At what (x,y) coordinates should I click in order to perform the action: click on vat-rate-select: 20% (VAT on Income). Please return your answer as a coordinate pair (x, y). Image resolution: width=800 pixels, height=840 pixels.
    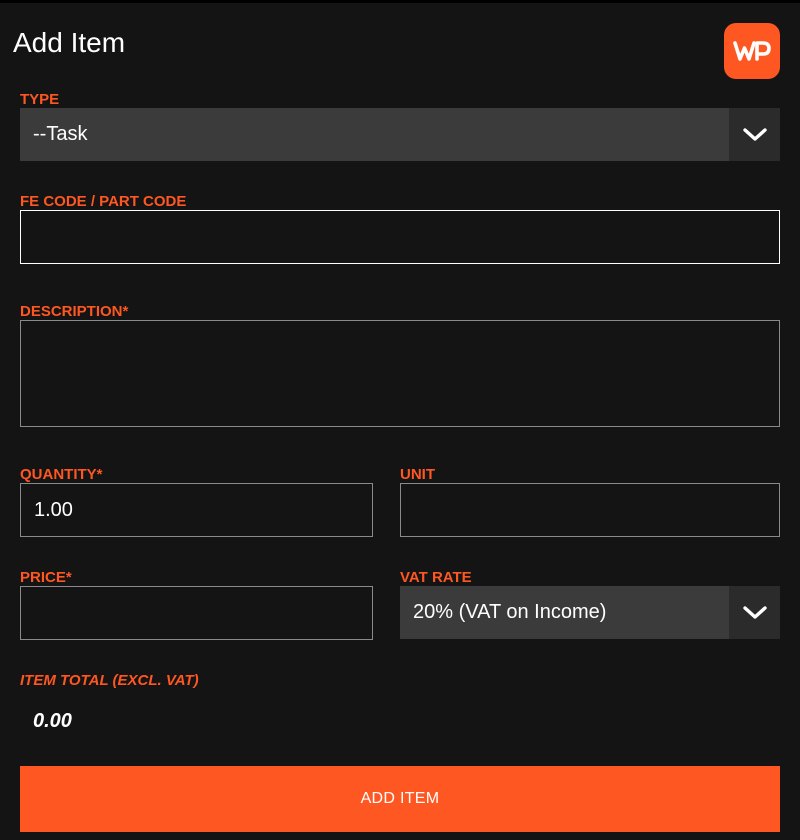
    Looking at the image, I should click on (590, 612).